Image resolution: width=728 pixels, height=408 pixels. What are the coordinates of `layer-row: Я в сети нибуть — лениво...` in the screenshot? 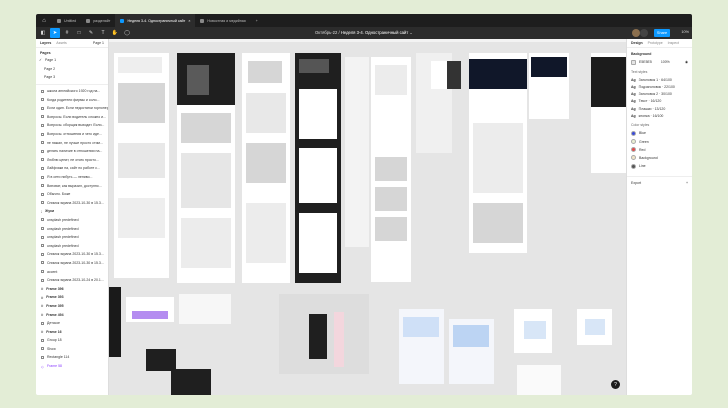 It's located at (72, 177).